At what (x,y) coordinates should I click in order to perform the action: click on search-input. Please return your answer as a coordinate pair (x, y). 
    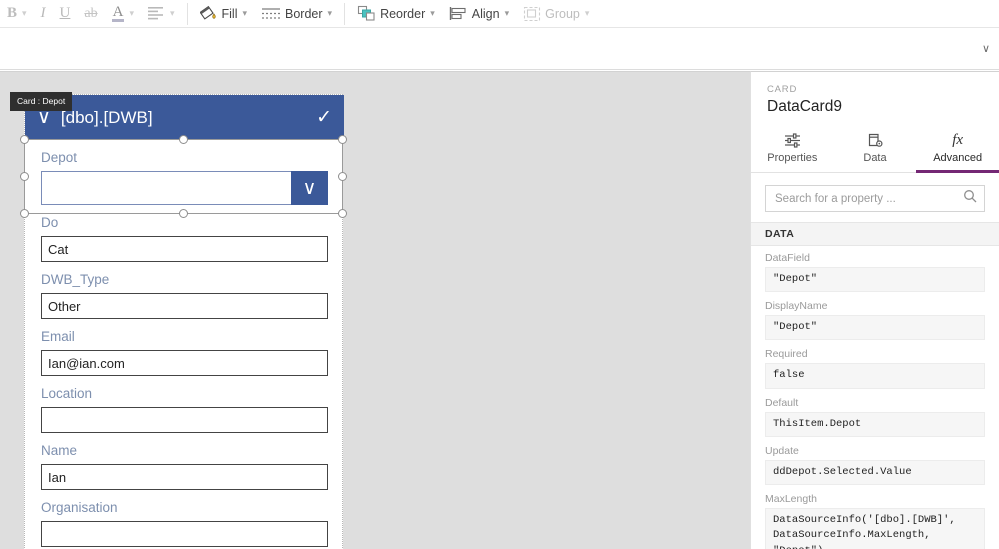
    Looking at the image, I should click on (868, 198).